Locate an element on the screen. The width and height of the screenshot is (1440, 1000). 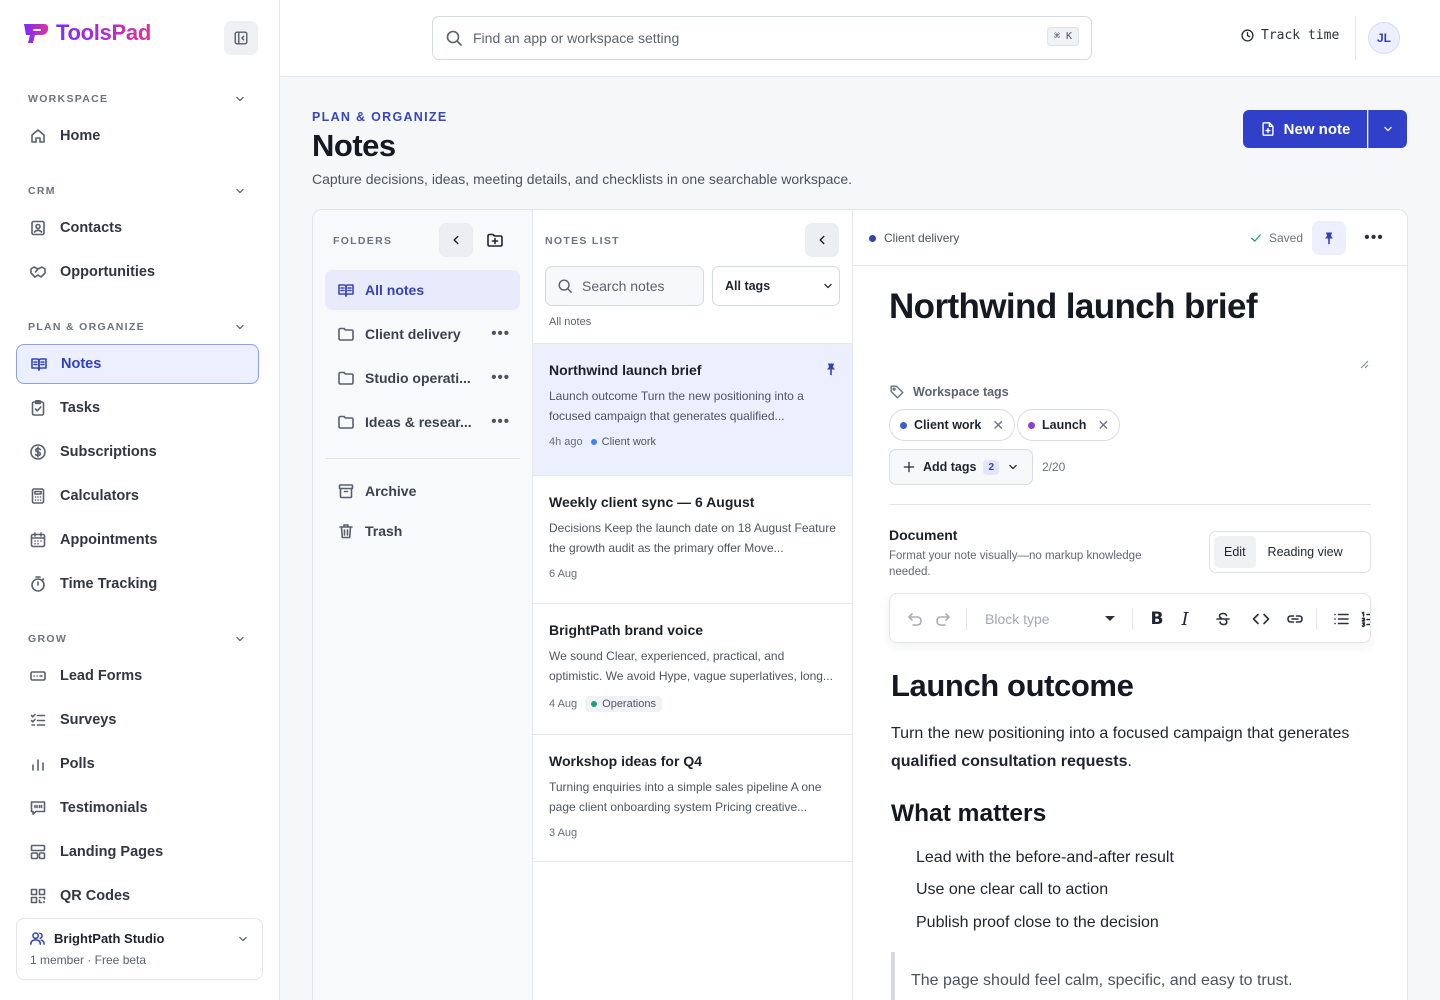
clipboard-check-icon is located at coordinates (38, 407).